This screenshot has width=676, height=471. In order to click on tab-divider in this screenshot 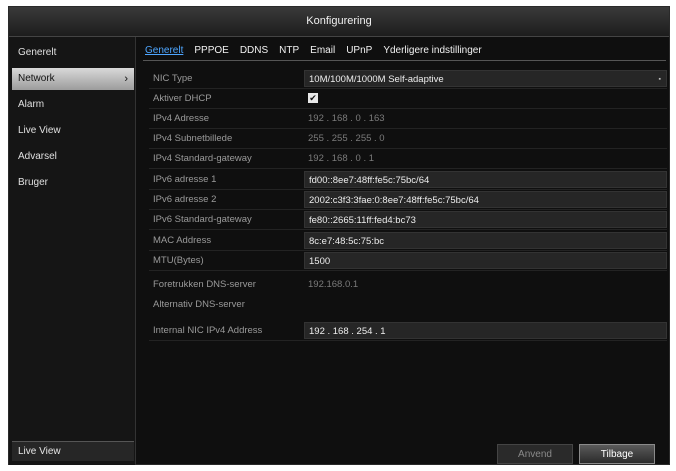, I will do `click(404, 60)`.